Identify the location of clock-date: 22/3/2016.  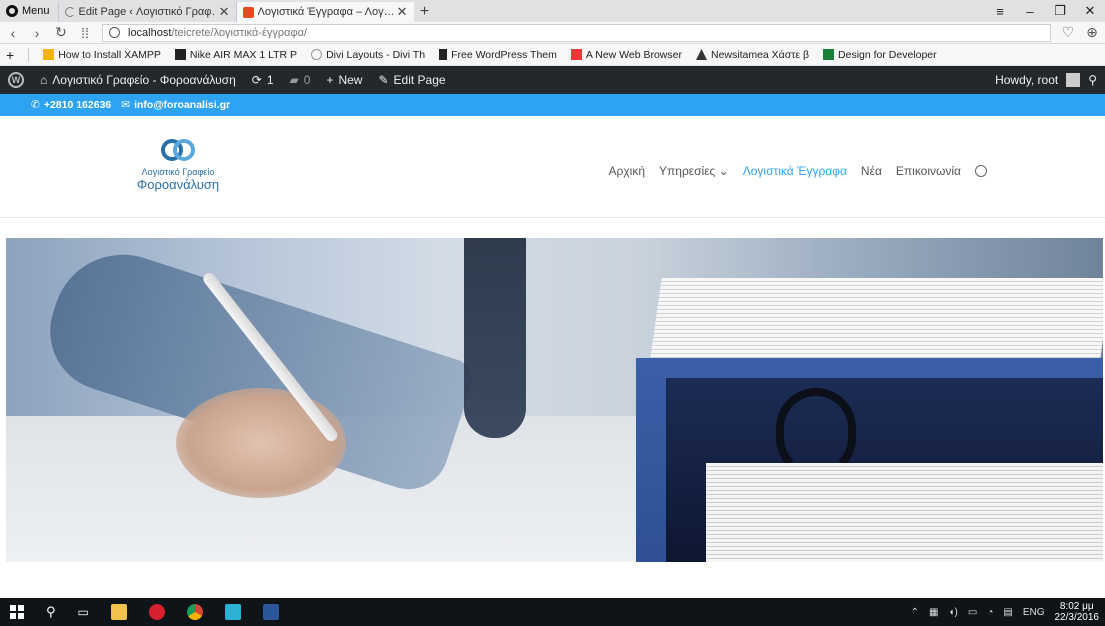
(1077, 617).